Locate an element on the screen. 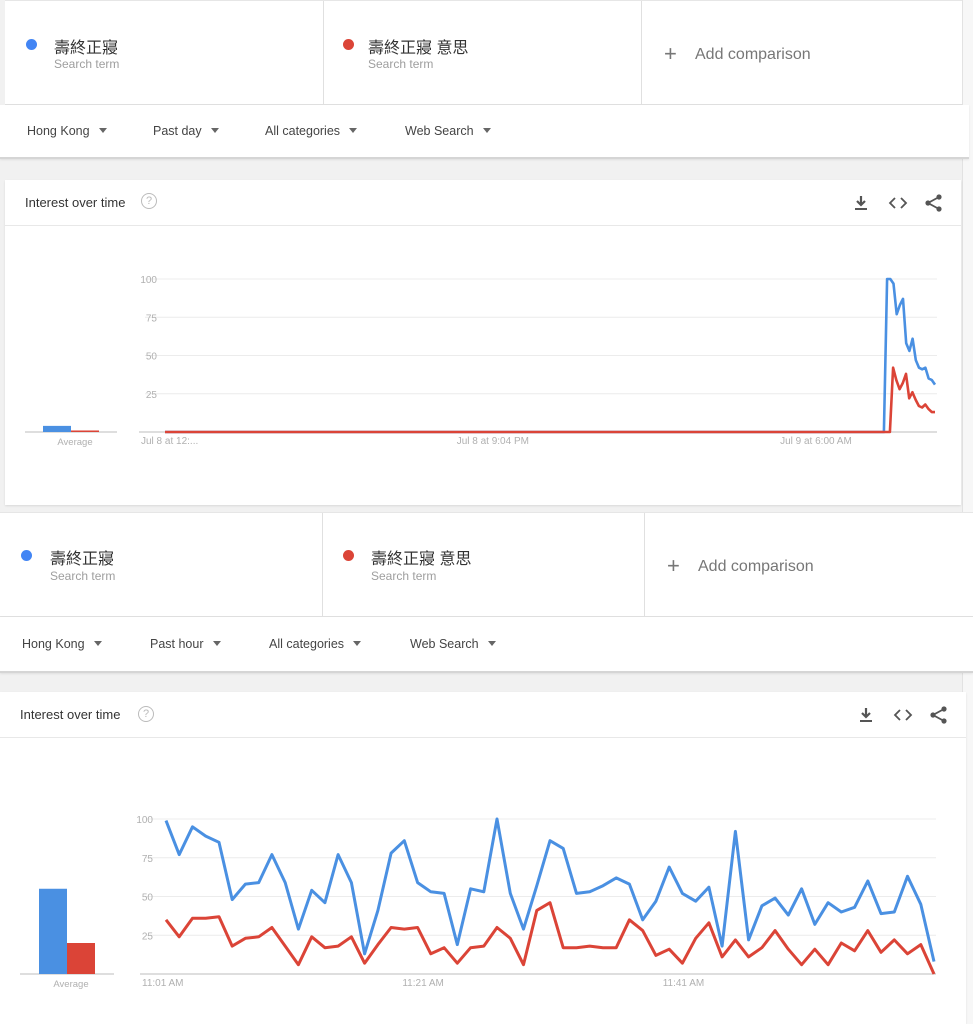 The image size is (973, 1024). x-tick-label: 11:21 AM is located at coordinates (423, 983).